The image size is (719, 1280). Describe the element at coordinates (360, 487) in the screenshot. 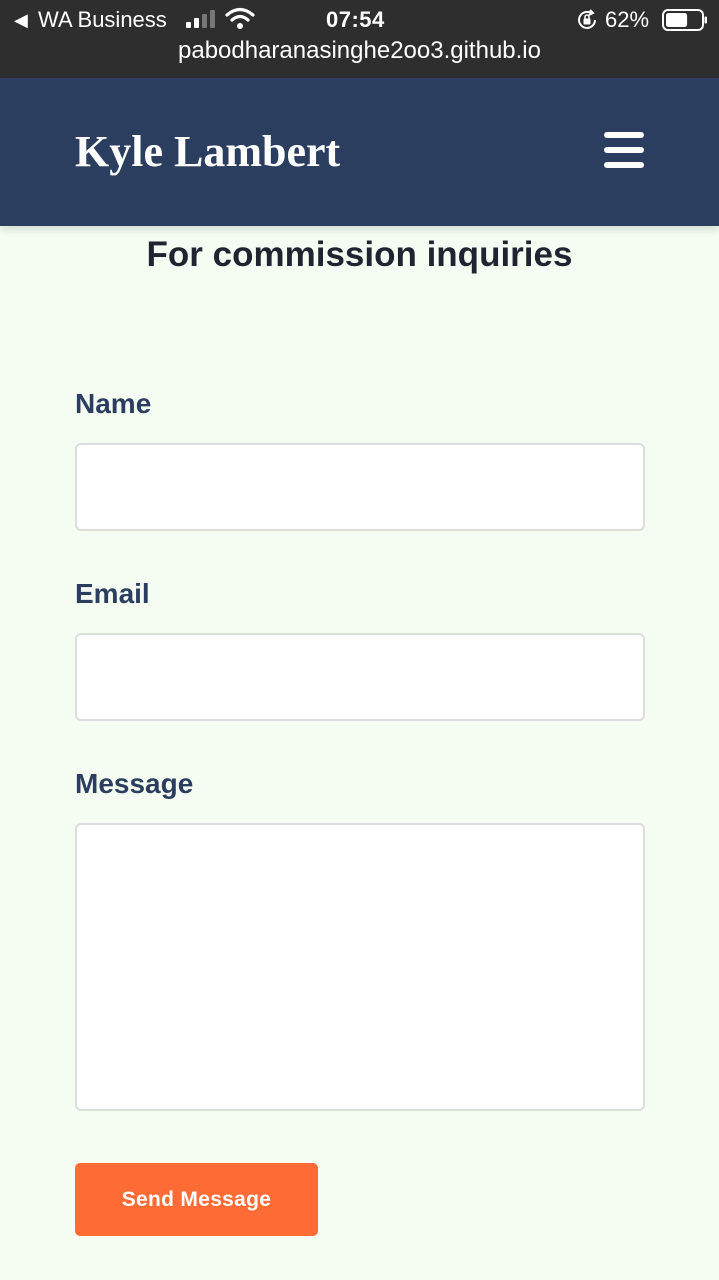

I see `name-input` at that location.